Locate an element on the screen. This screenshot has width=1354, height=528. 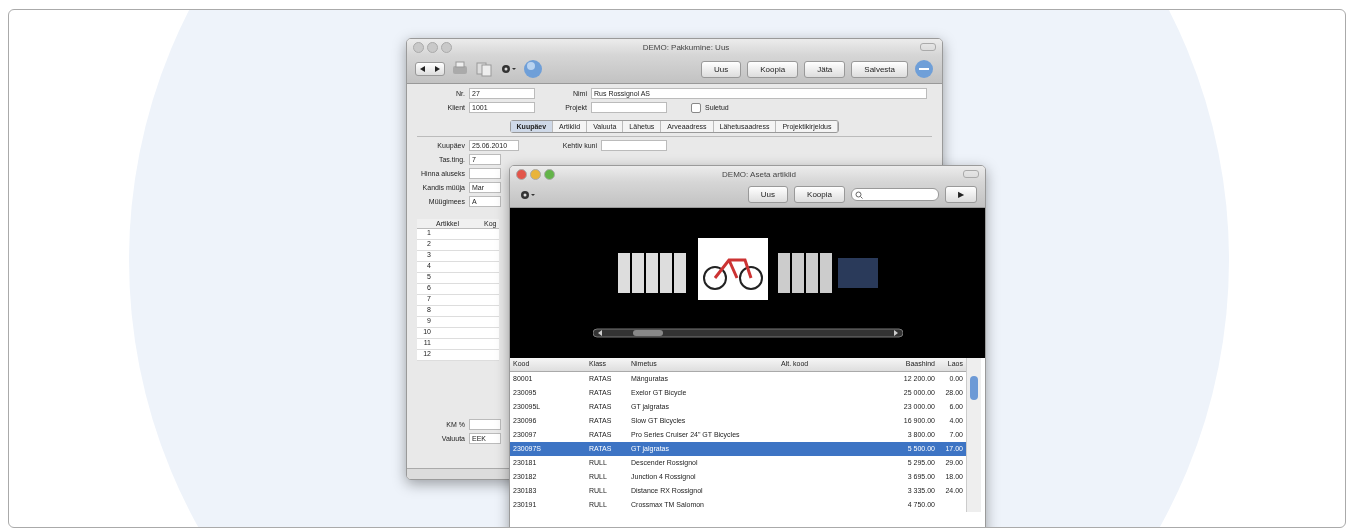
gear-menu-icon is located at coordinates (508, 69).